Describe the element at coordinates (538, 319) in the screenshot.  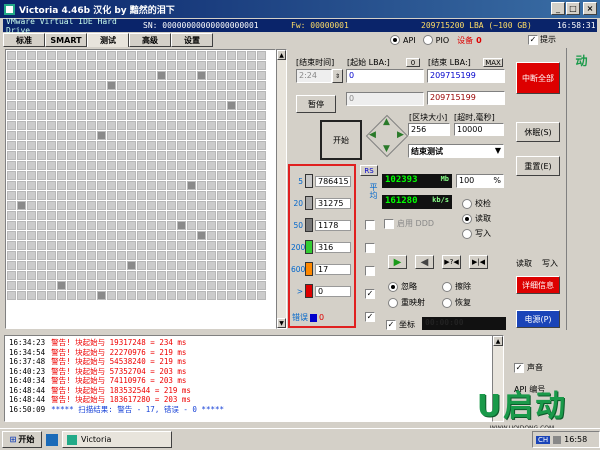
I see `power-button: 电源(P)` at that location.